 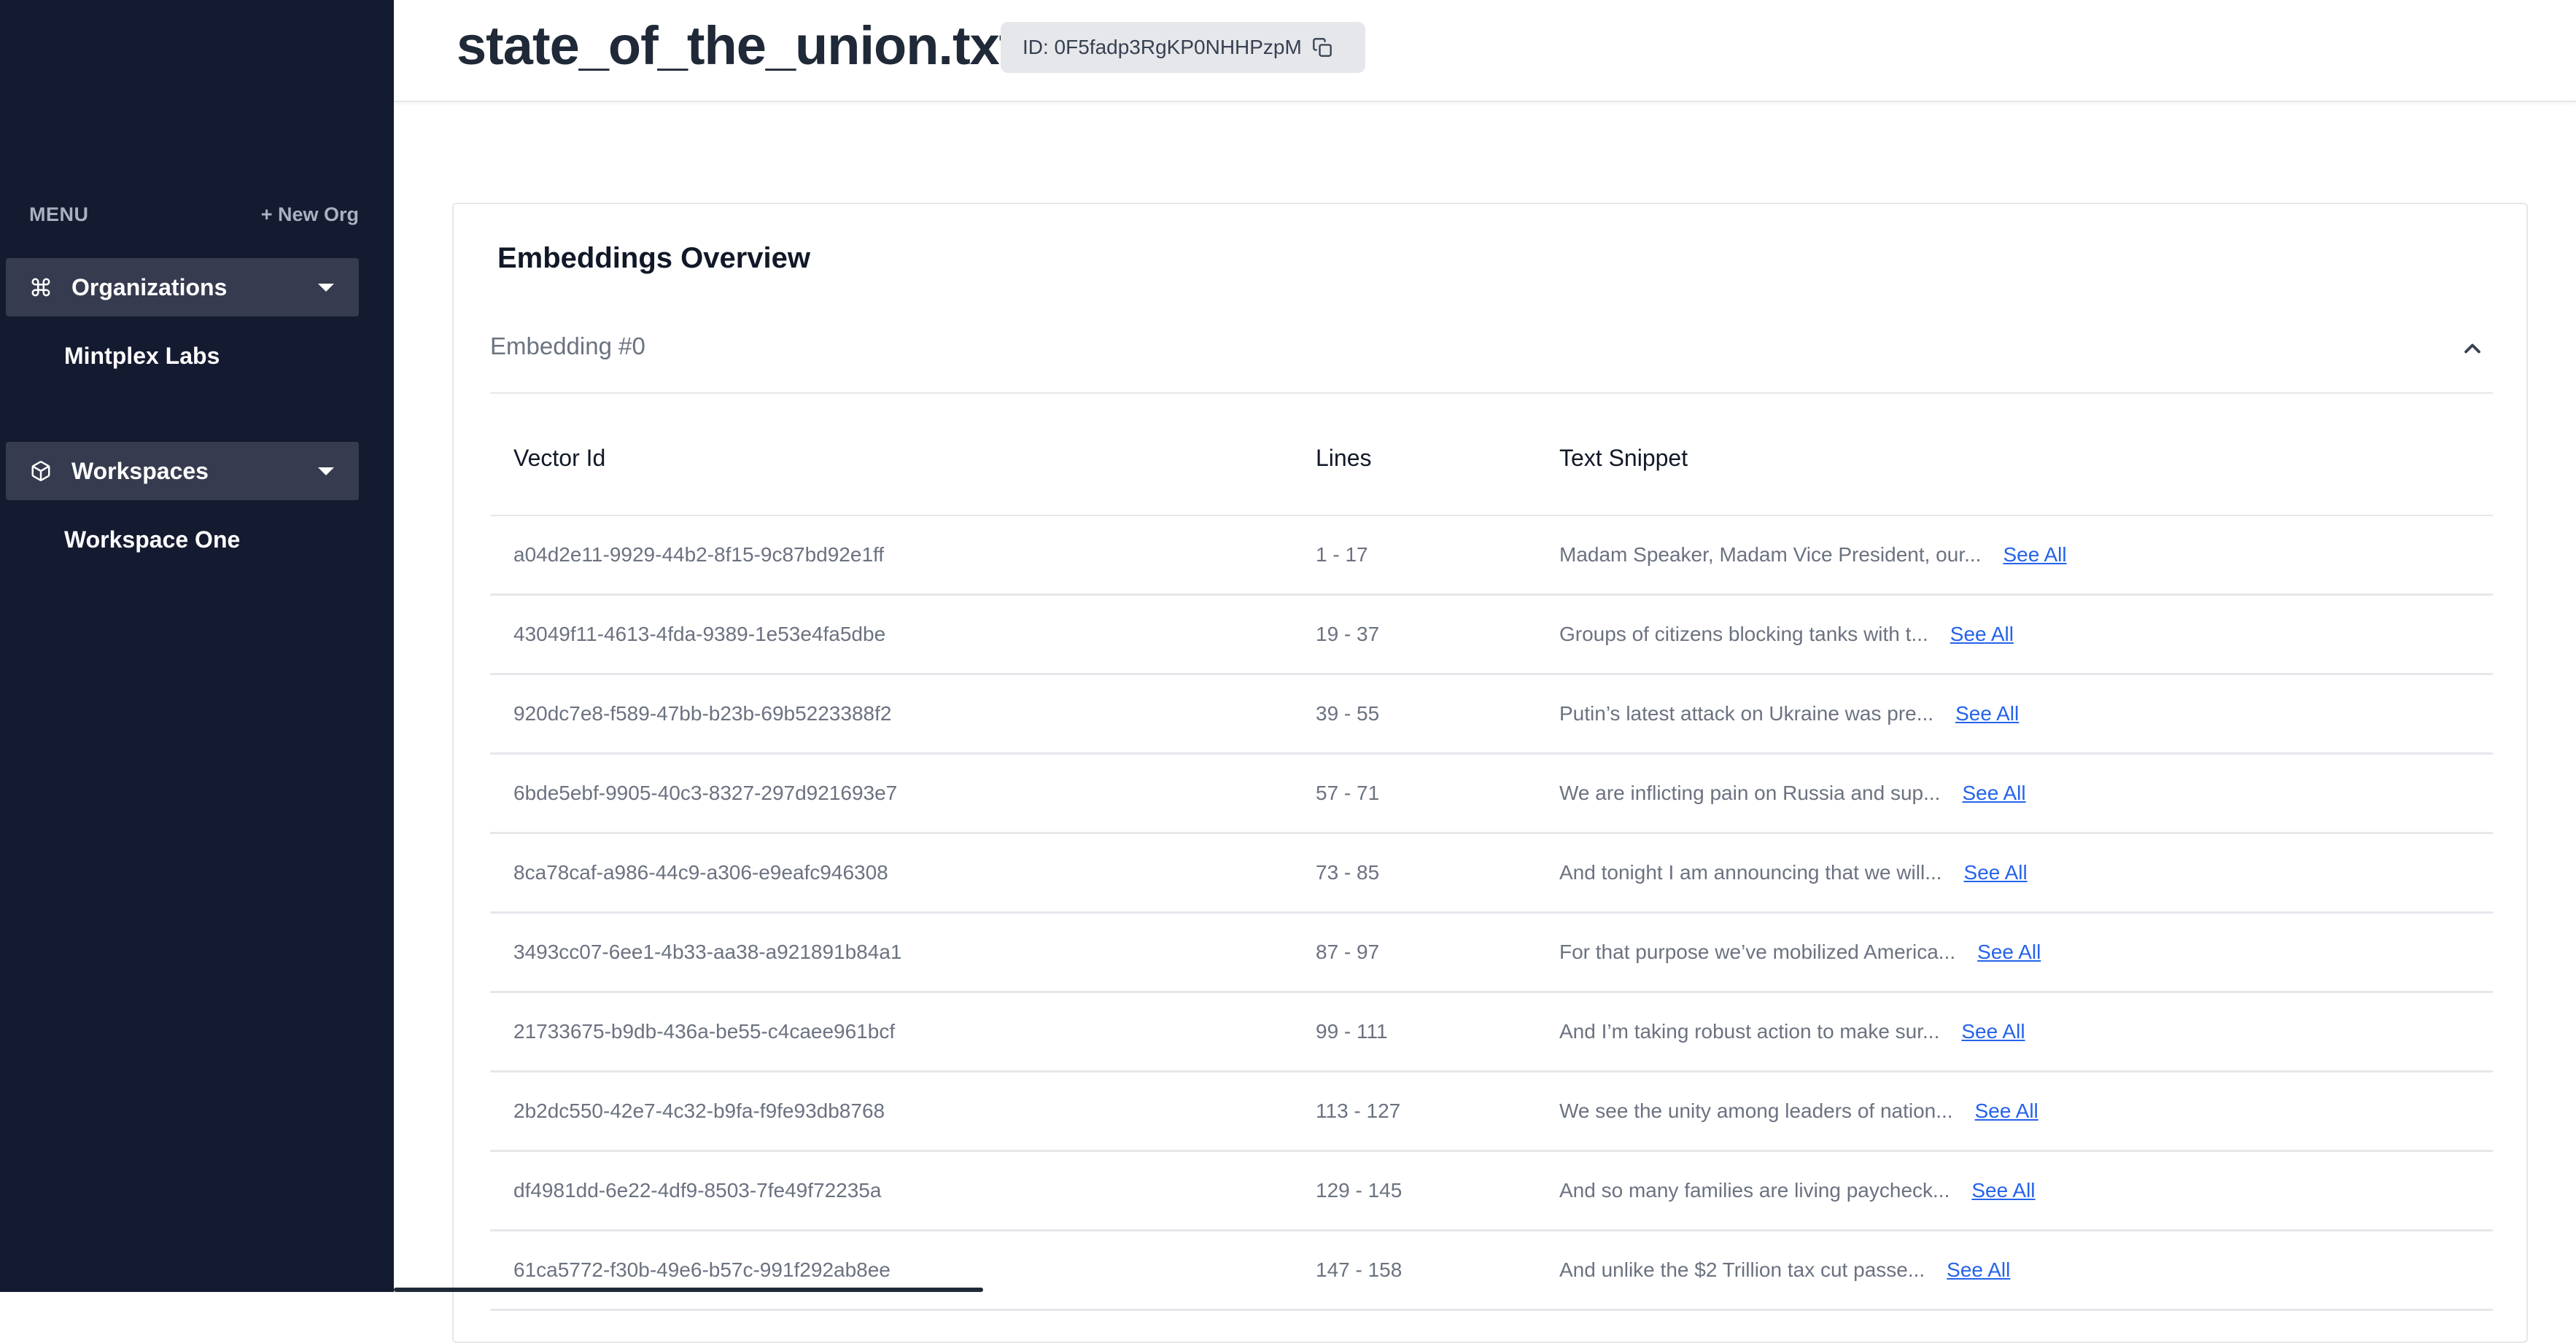 I want to click on card-title: Embeddings Overview, so click(x=654, y=258).